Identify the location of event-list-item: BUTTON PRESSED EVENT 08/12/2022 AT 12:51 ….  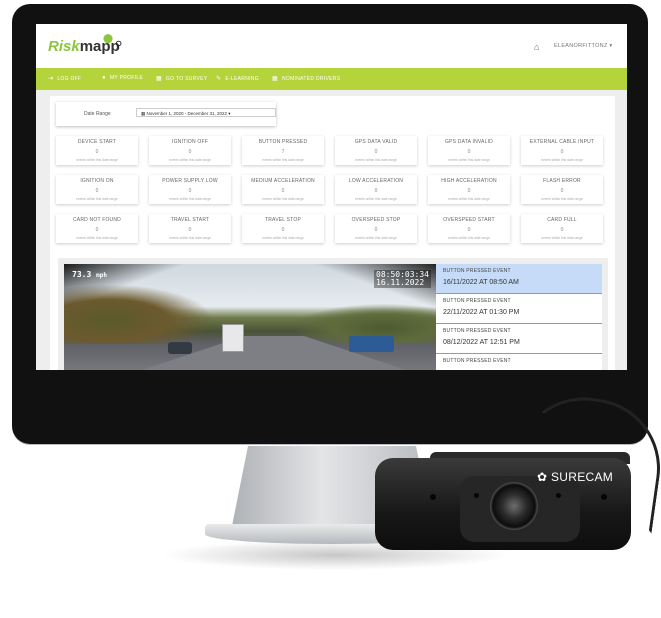
(519, 339).